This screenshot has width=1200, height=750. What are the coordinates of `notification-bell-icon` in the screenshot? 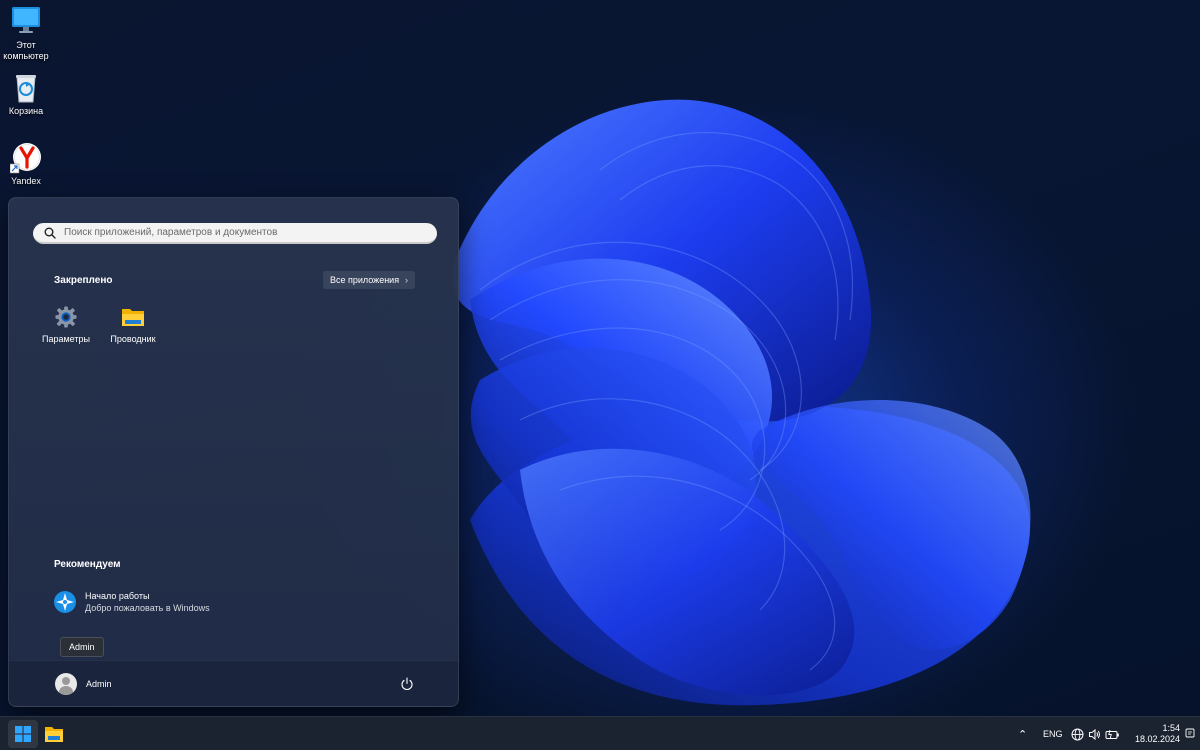 It's located at (1190, 733).